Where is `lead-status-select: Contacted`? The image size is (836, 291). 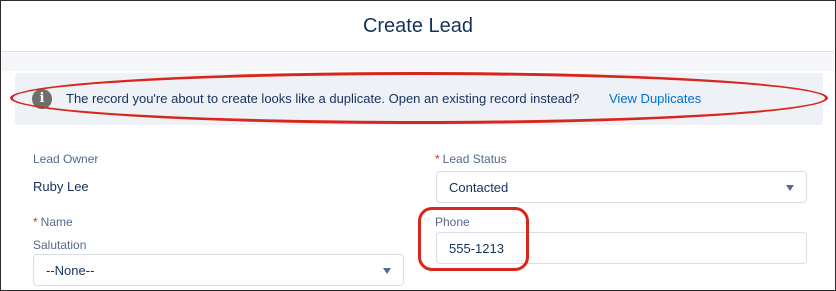
lead-status-select: Contacted is located at coordinates (621, 187).